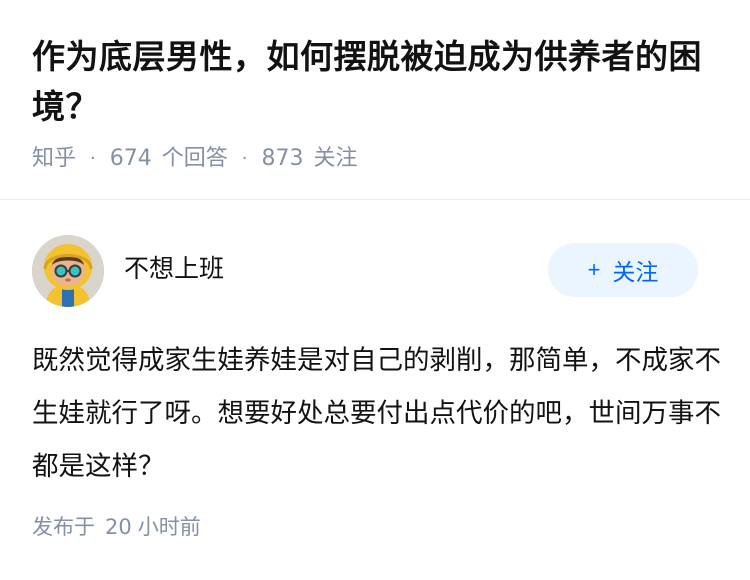  I want to click on answer-count: 674, so click(130, 158).